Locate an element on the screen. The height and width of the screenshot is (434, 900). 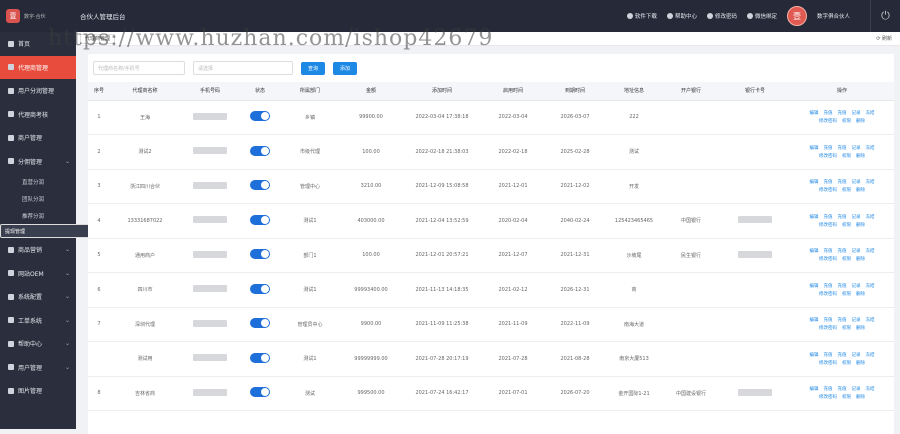
sidebar-subitem: 团队分润 is located at coordinates (38, 198).